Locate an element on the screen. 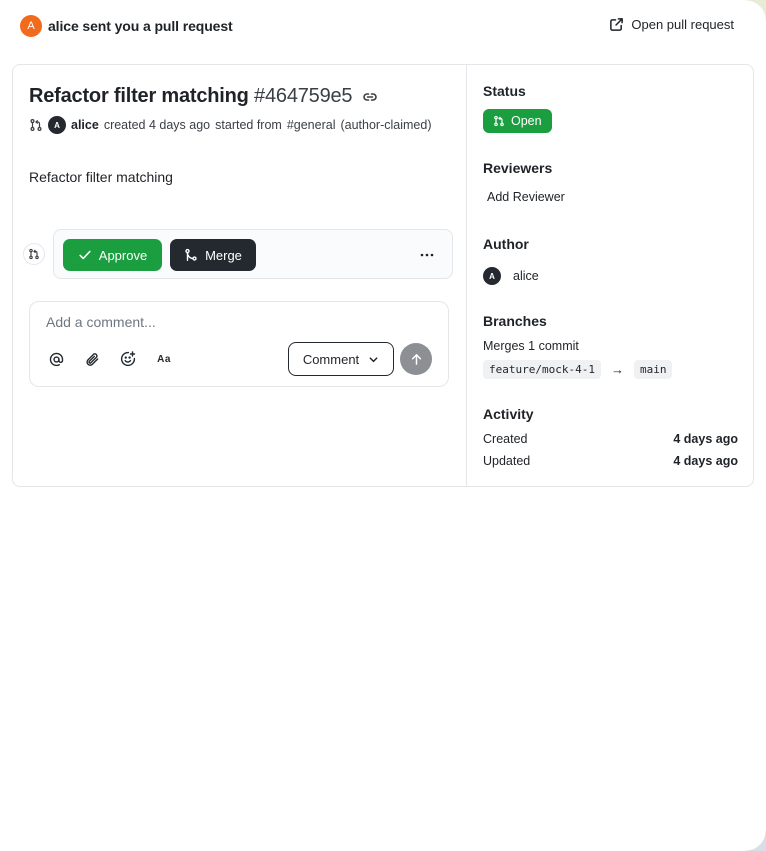  activity-label: Updated is located at coordinates (507, 461).